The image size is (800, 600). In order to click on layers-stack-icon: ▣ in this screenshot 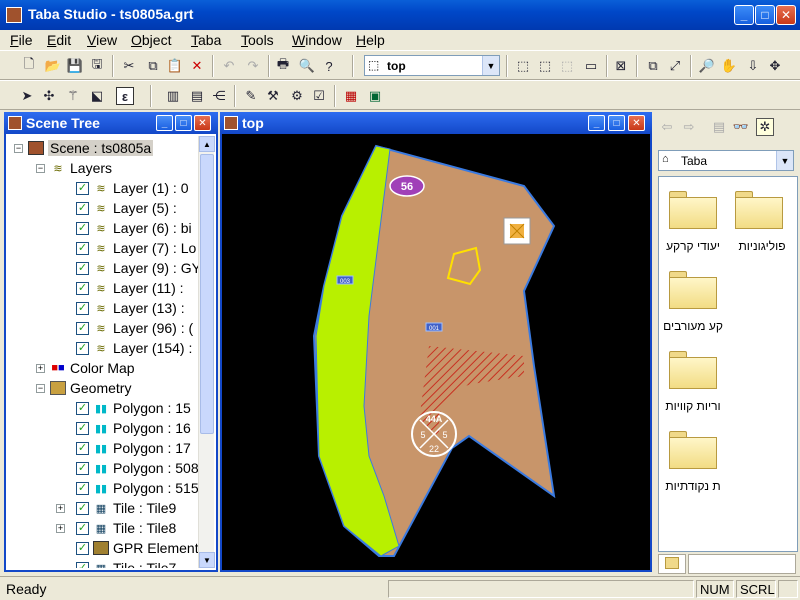, I will do `click(375, 96)`.